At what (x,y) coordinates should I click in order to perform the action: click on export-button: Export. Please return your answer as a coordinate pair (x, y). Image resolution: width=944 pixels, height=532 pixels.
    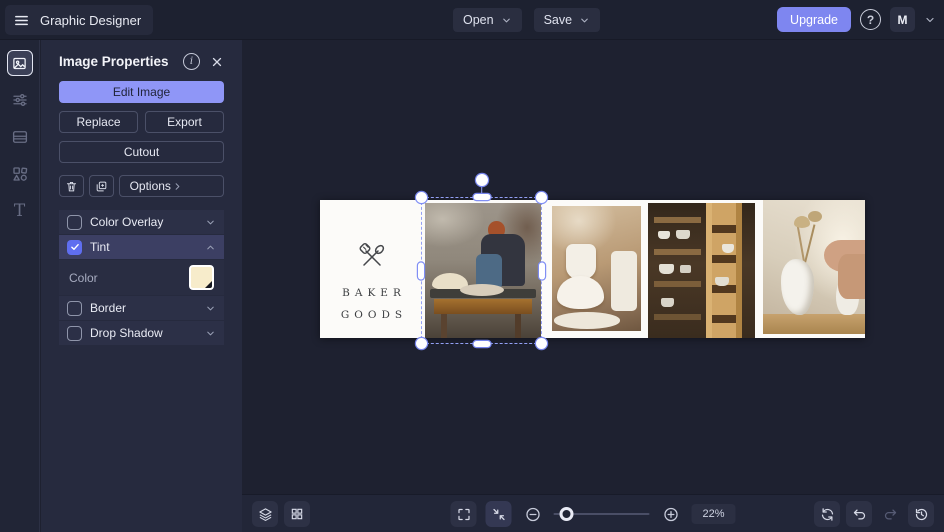
    Looking at the image, I should click on (184, 122).